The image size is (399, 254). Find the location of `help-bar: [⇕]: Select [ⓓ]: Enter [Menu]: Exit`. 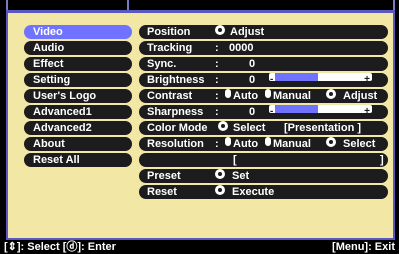

help-bar: [⇕]: Select [ⓓ]: Enter [Menu]: Exit is located at coordinates (199, 247).